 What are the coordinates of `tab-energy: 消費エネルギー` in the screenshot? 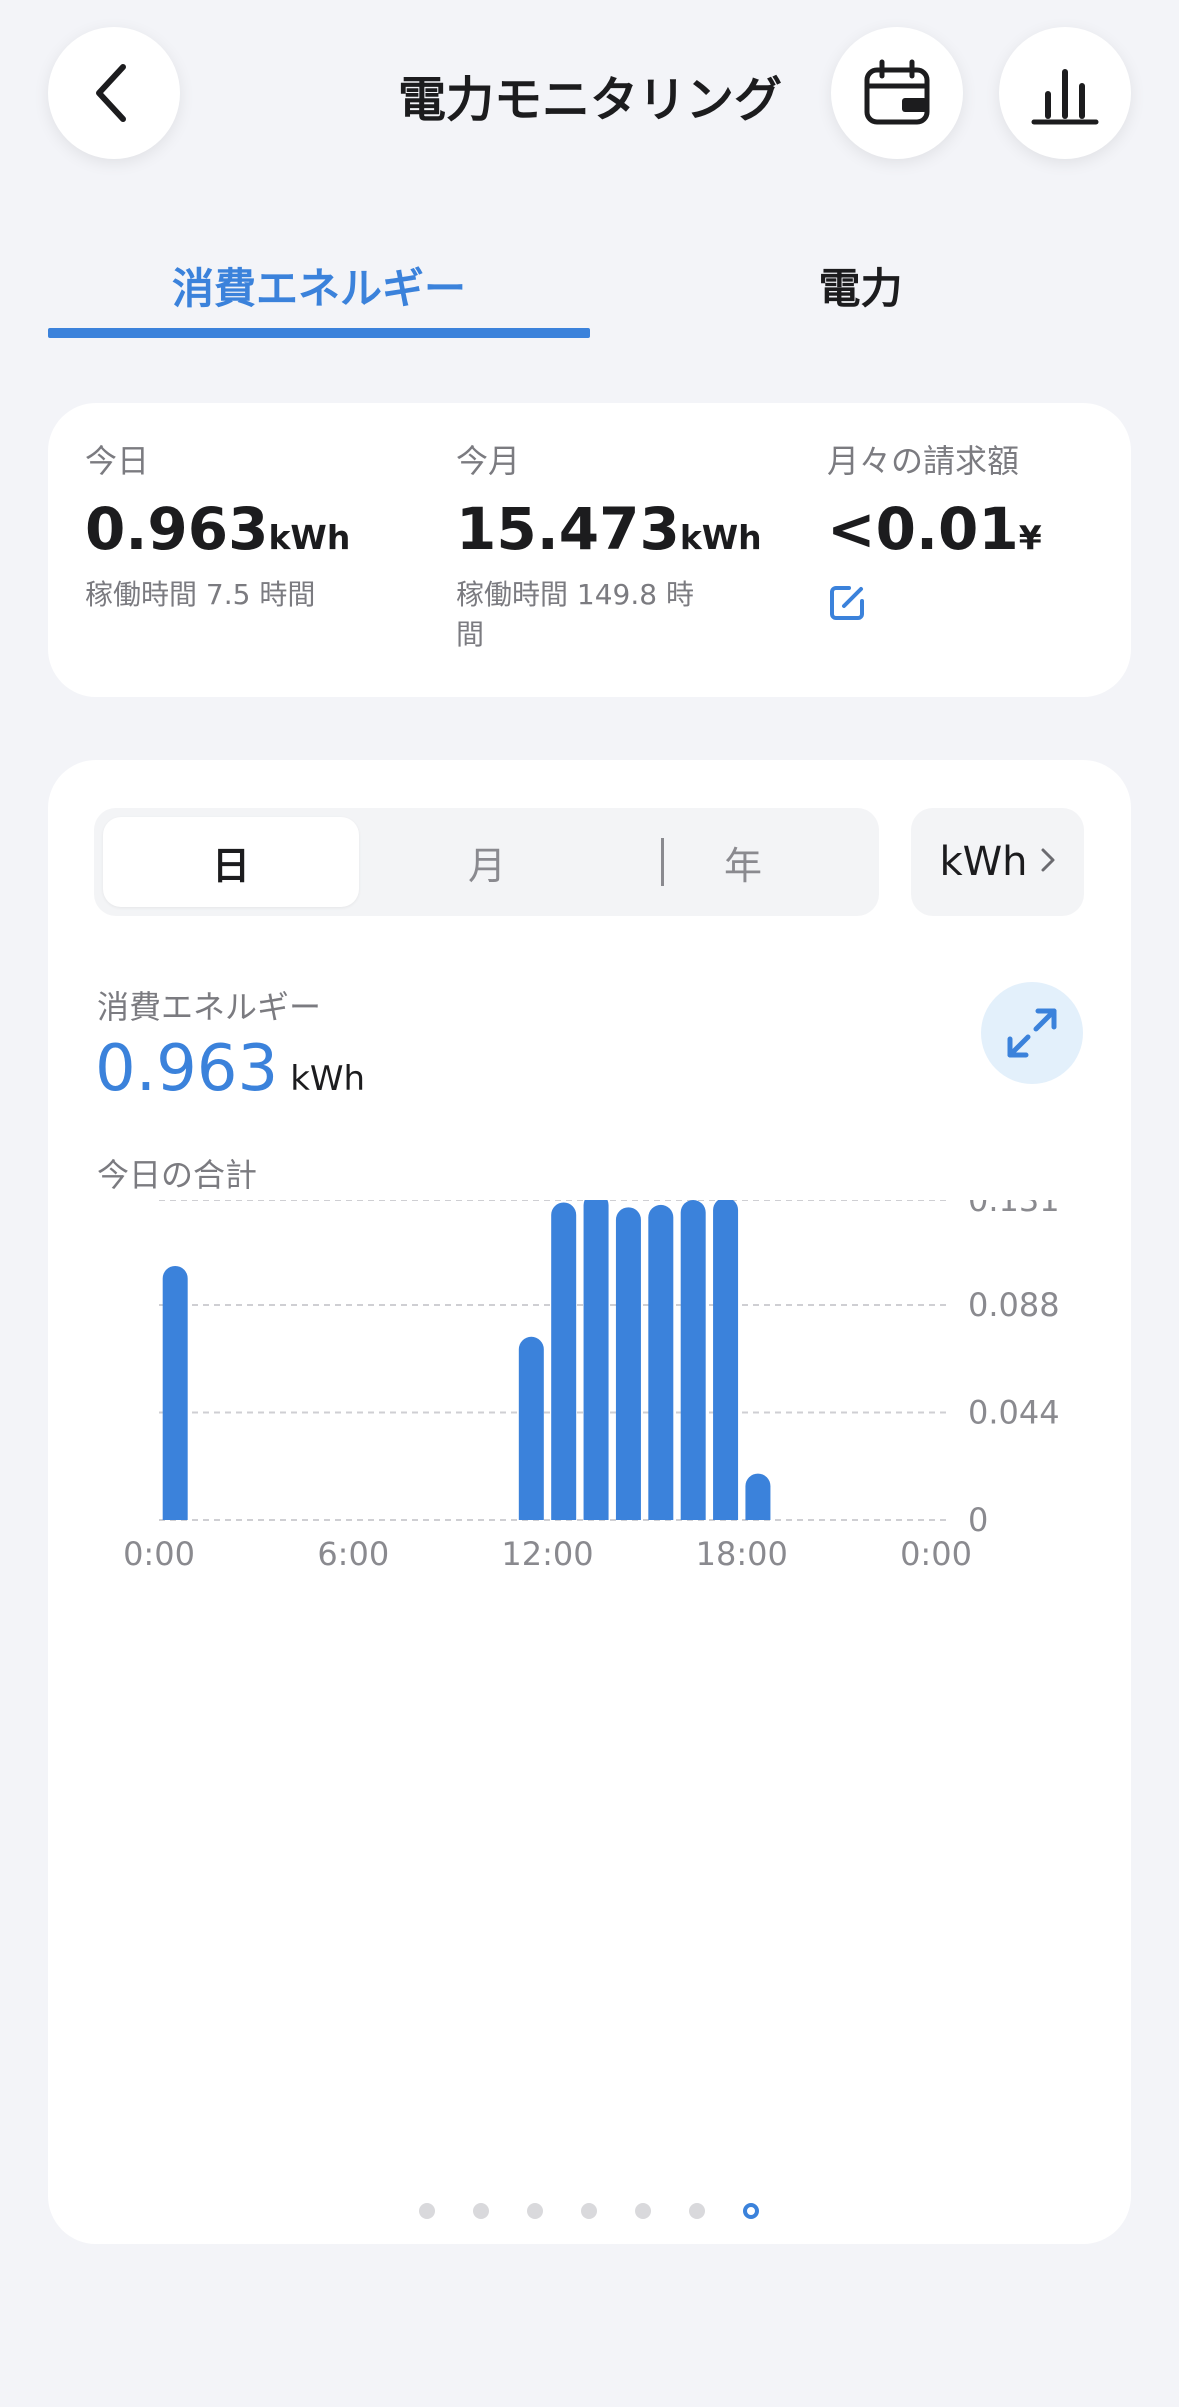 It's located at (319, 285).